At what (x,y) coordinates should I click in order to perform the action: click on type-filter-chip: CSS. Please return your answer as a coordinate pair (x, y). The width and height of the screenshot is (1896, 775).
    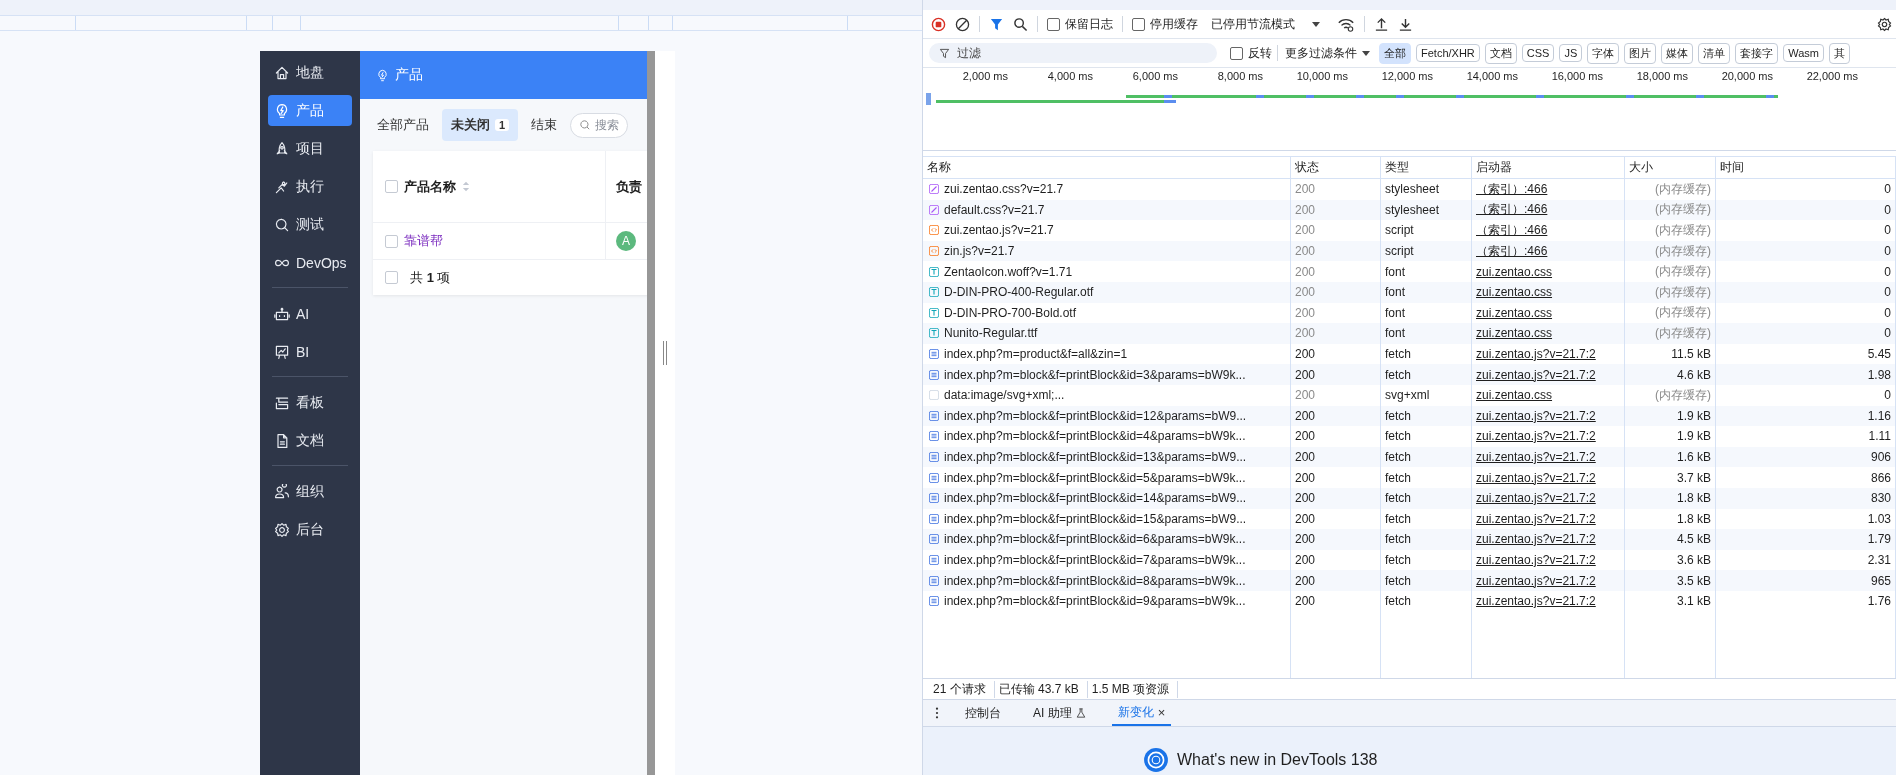
    Looking at the image, I should click on (1538, 53).